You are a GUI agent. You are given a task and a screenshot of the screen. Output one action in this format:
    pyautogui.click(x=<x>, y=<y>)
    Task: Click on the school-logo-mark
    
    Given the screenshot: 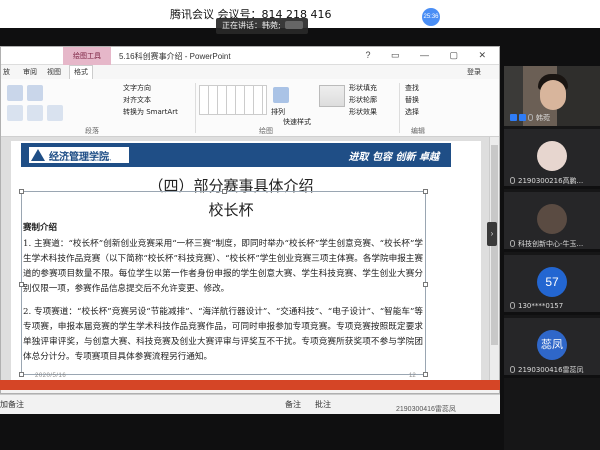 What is the action you would take?
    pyautogui.click(x=38, y=155)
    